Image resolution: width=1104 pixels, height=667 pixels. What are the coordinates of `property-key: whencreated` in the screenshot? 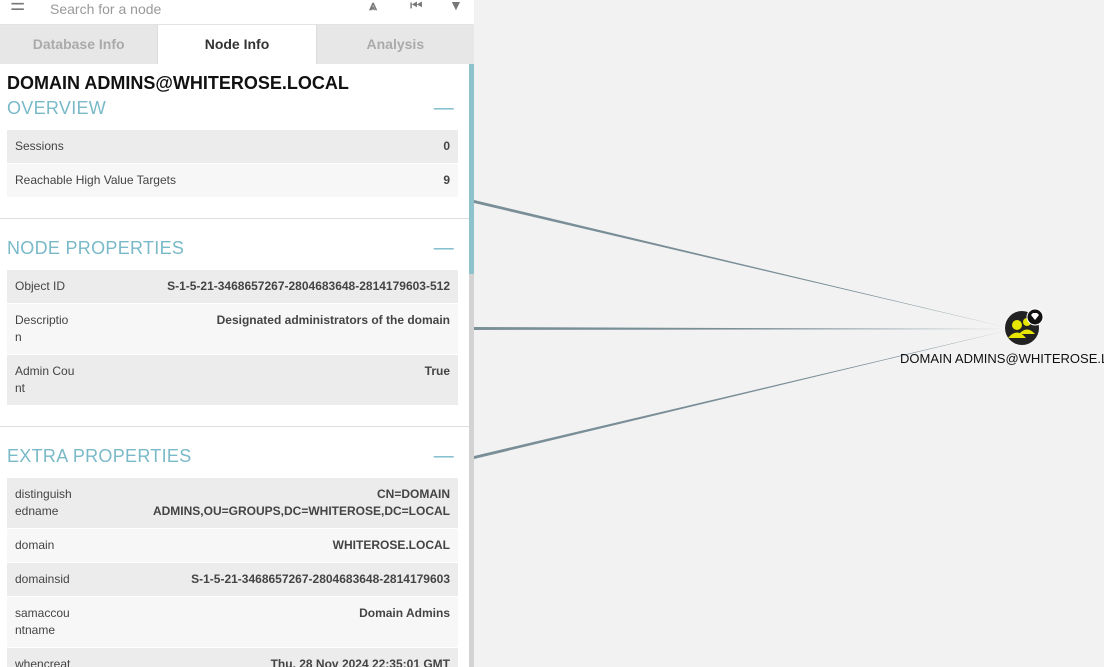 It's located at (45, 657).